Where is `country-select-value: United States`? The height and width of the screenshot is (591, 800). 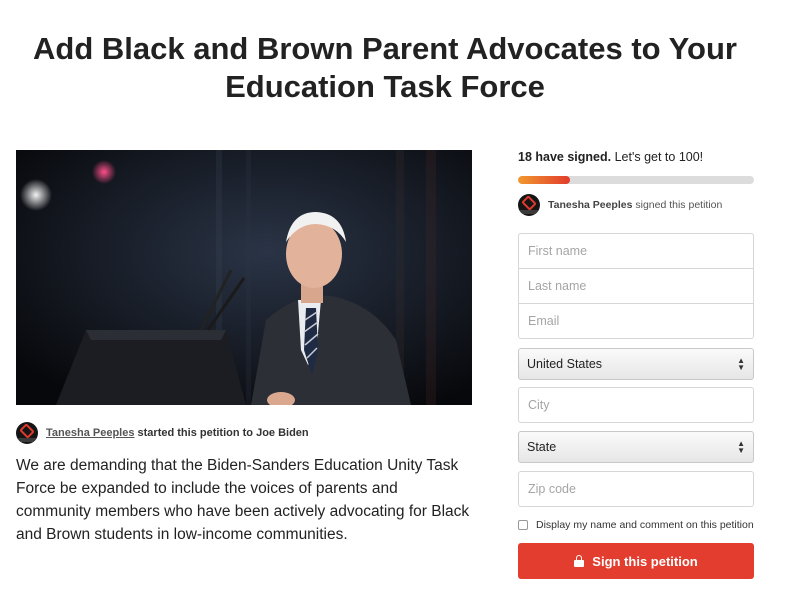
country-select-value: United States is located at coordinates (565, 364).